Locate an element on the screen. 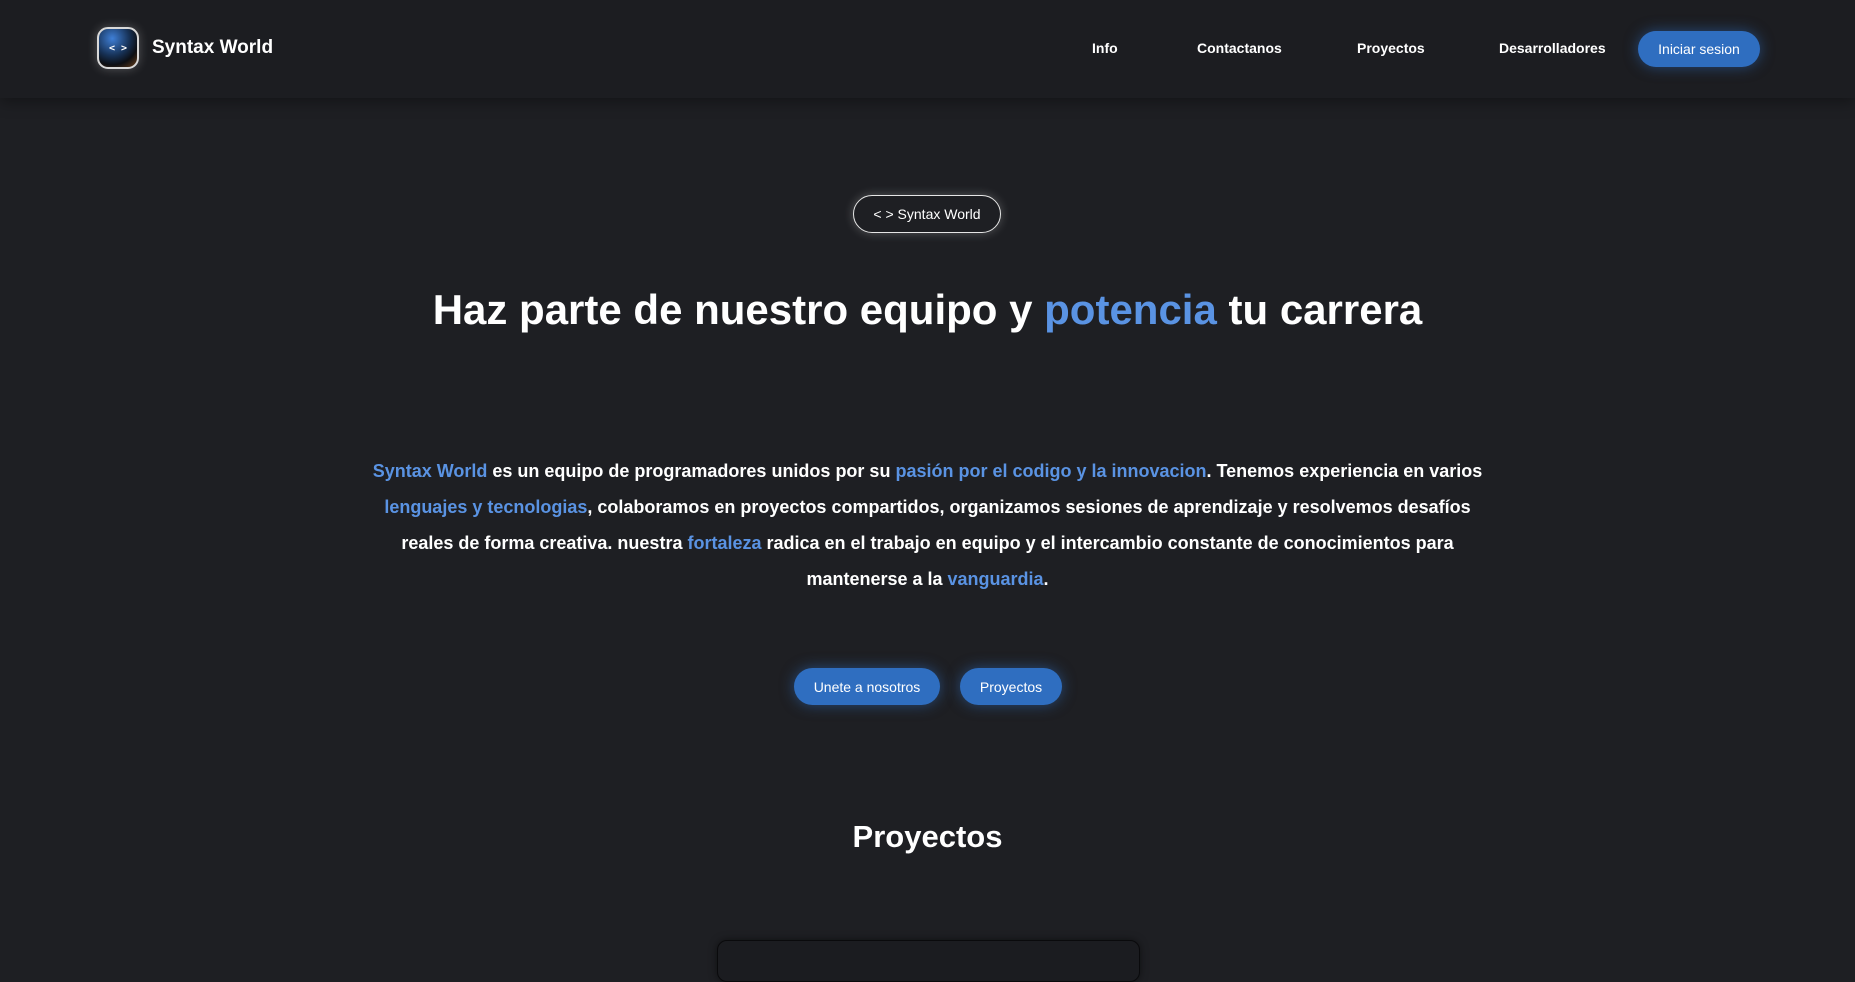  description-highlight: Syntax World is located at coordinates (430, 471).